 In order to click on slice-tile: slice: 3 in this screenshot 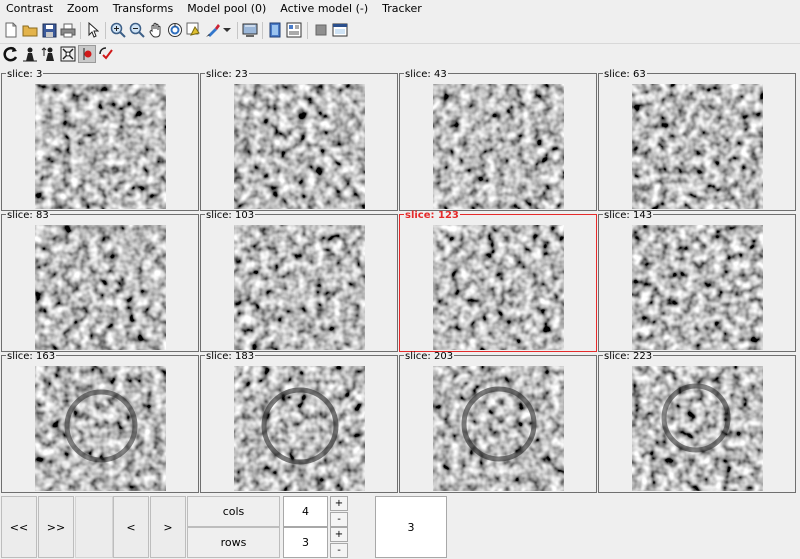, I will do `click(100, 140)`.